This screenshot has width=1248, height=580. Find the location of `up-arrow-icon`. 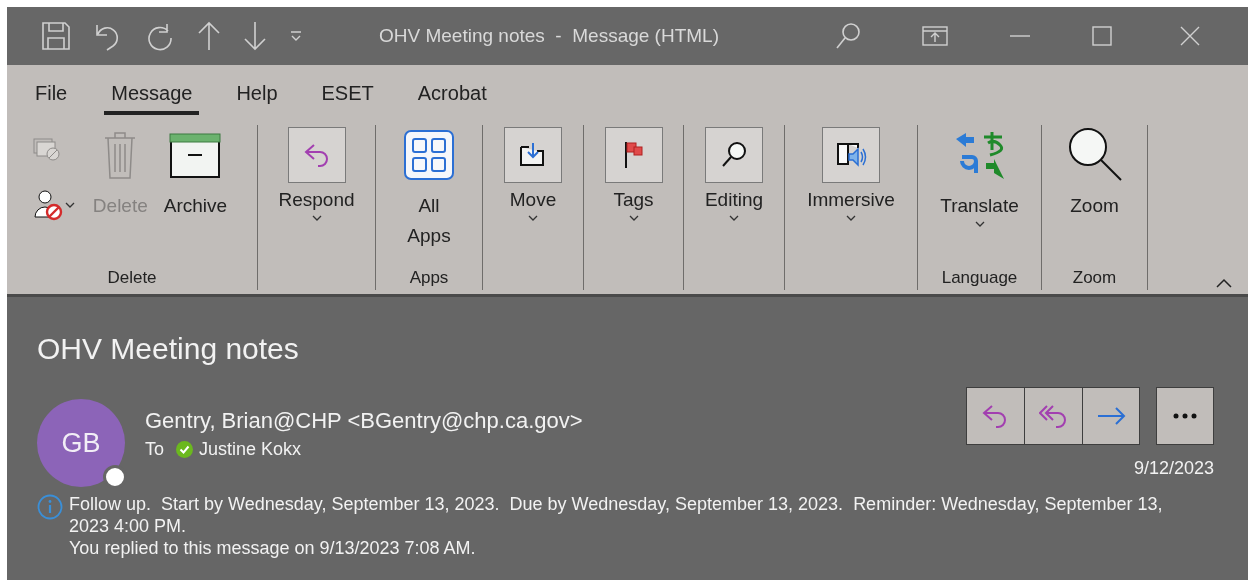

up-arrow-icon is located at coordinates (209, 36).